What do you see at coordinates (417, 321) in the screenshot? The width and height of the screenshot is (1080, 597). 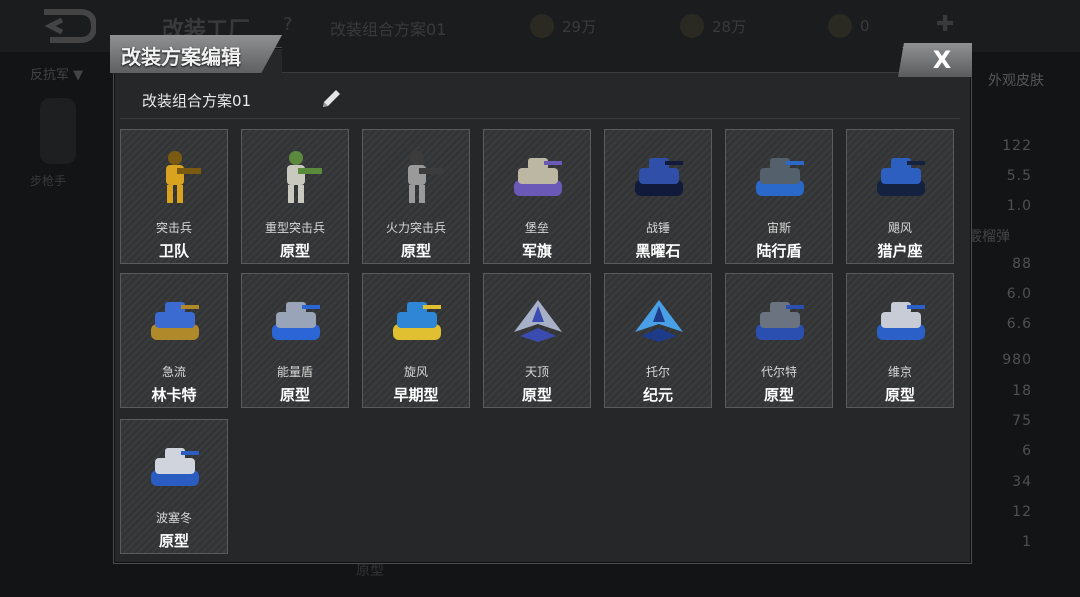 I see `whirlwind-hover-icon` at bounding box center [417, 321].